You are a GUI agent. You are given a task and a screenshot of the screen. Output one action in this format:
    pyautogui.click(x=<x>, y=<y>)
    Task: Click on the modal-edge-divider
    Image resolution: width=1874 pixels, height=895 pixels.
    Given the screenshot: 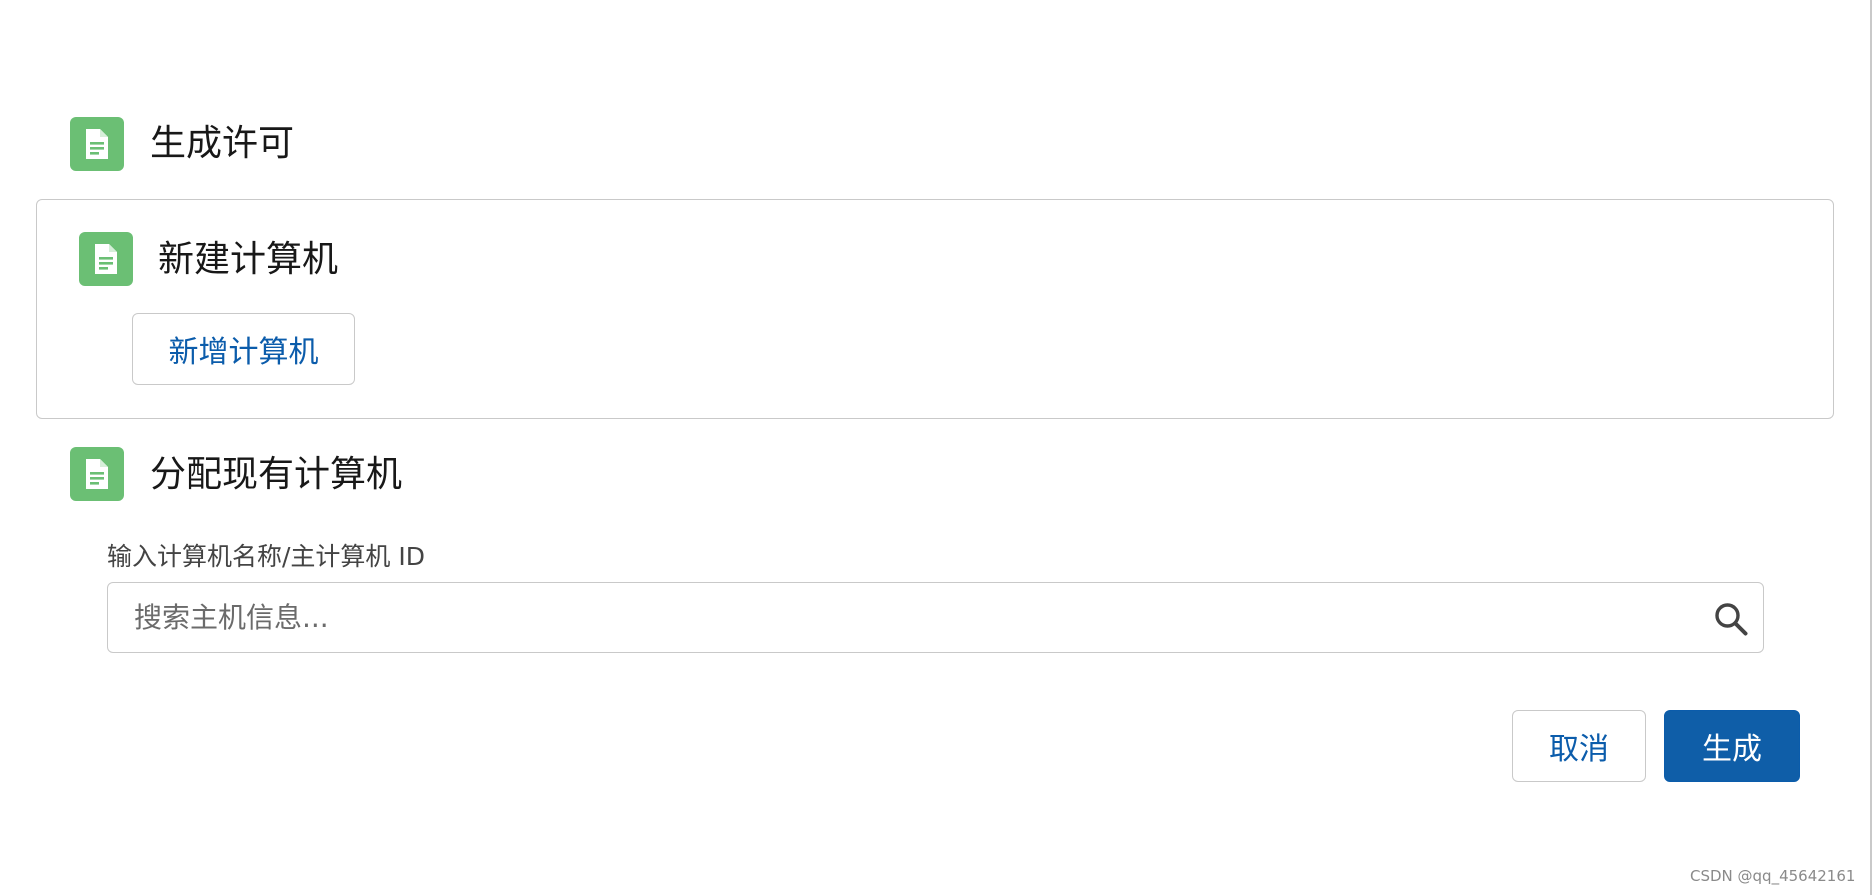 What is the action you would take?
    pyautogui.click(x=1871, y=447)
    